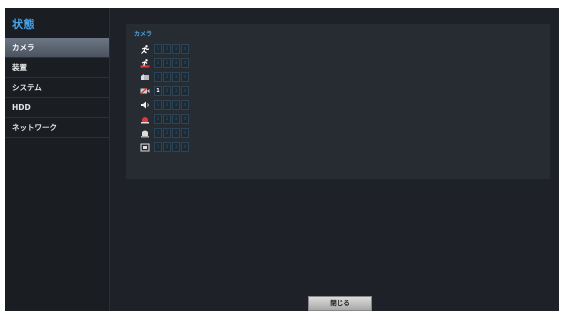  I want to click on status-row-object-detect: 1 2 3 4, so click(164, 147).